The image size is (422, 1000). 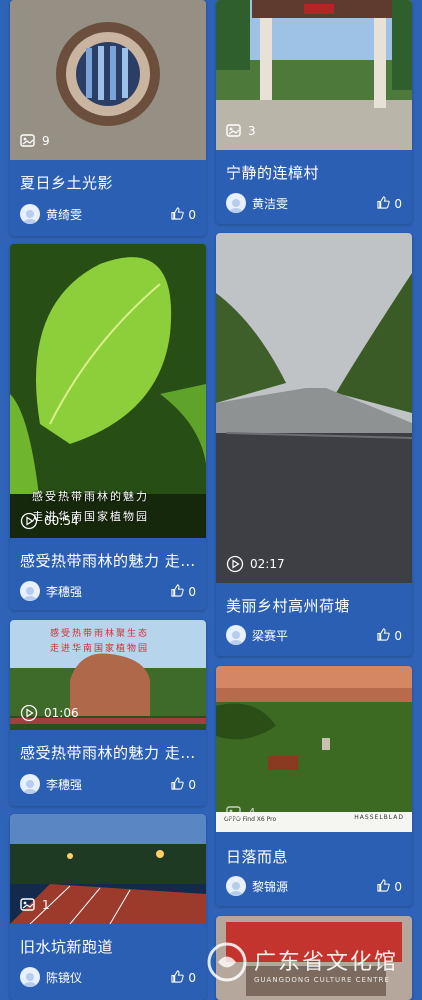 What do you see at coordinates (314, 112) in the screenshot?
I see `media-card: 3 宁静的连樟村 黄洁雯 0` at bounding box center [314, 112].